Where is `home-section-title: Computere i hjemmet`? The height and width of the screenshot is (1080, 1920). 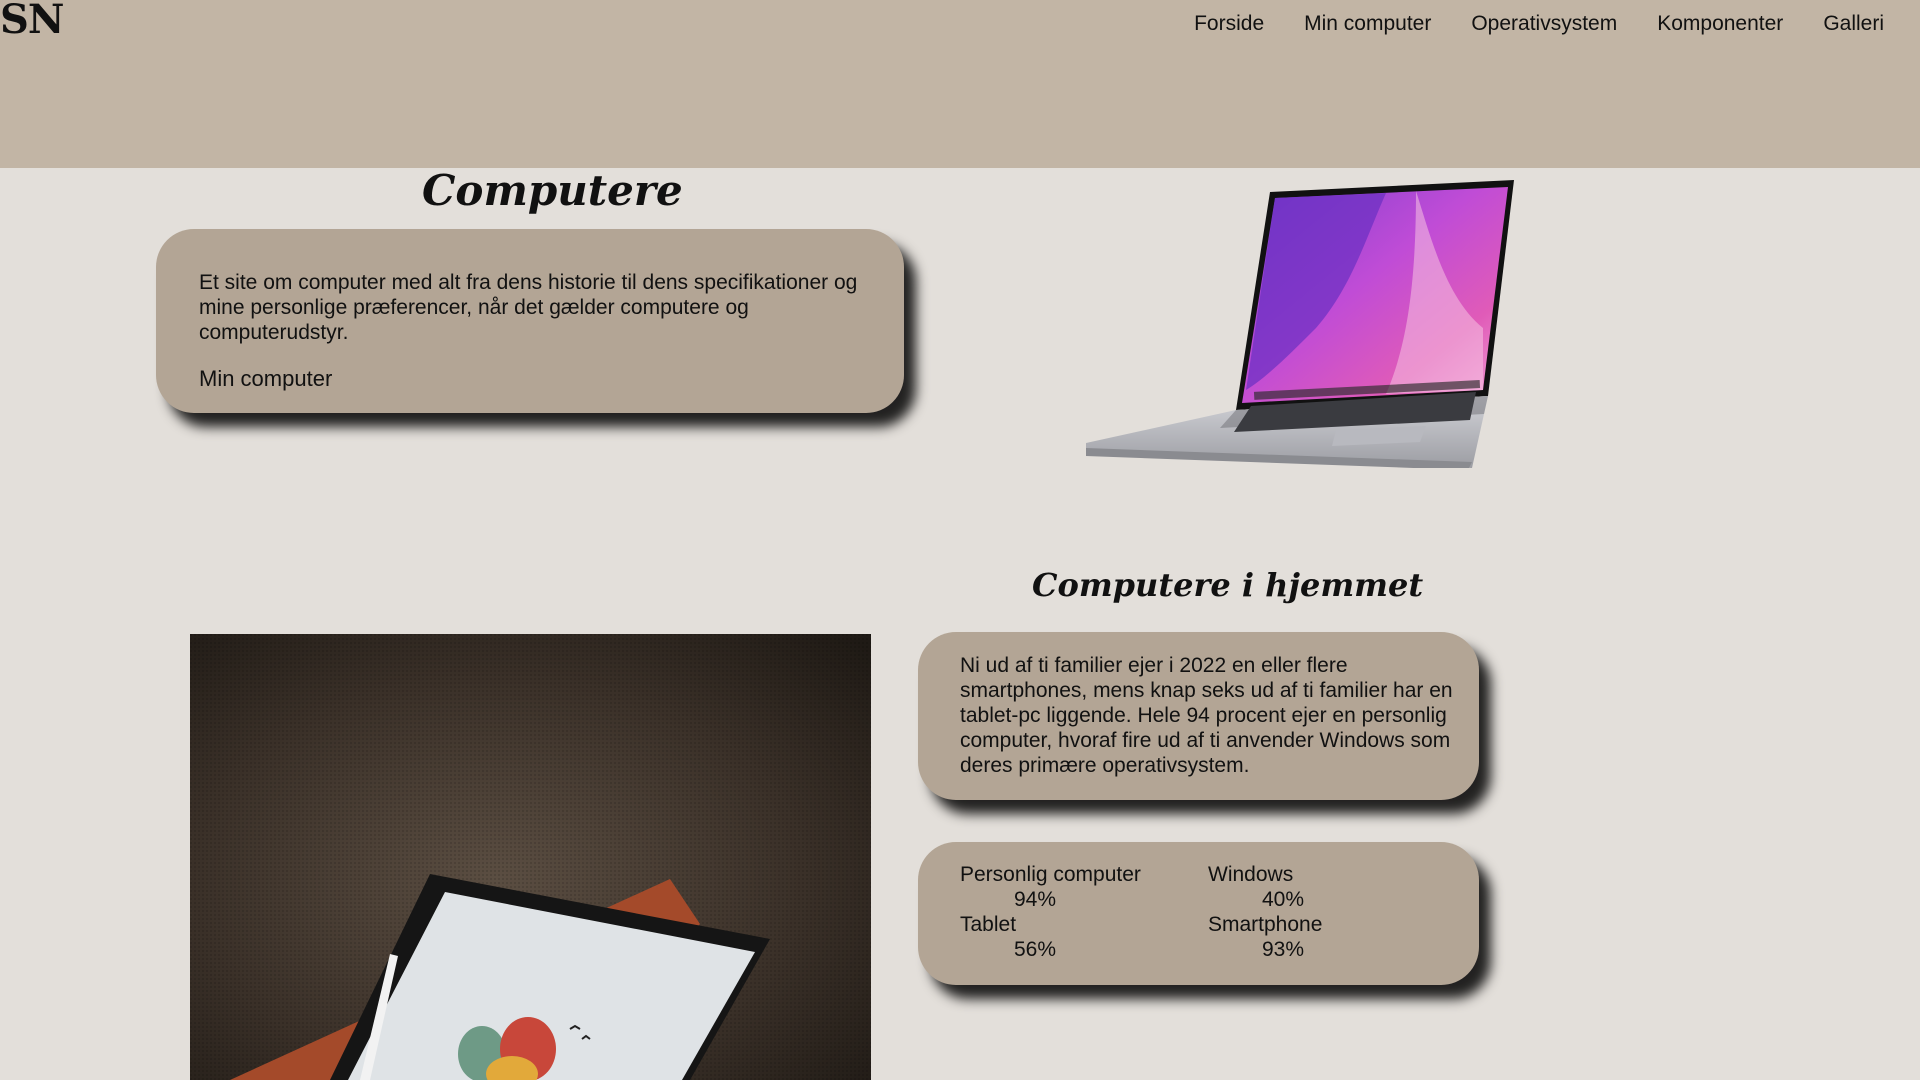
home-section-title: Computere i hjemmet is located at coordinates (1228, 585).